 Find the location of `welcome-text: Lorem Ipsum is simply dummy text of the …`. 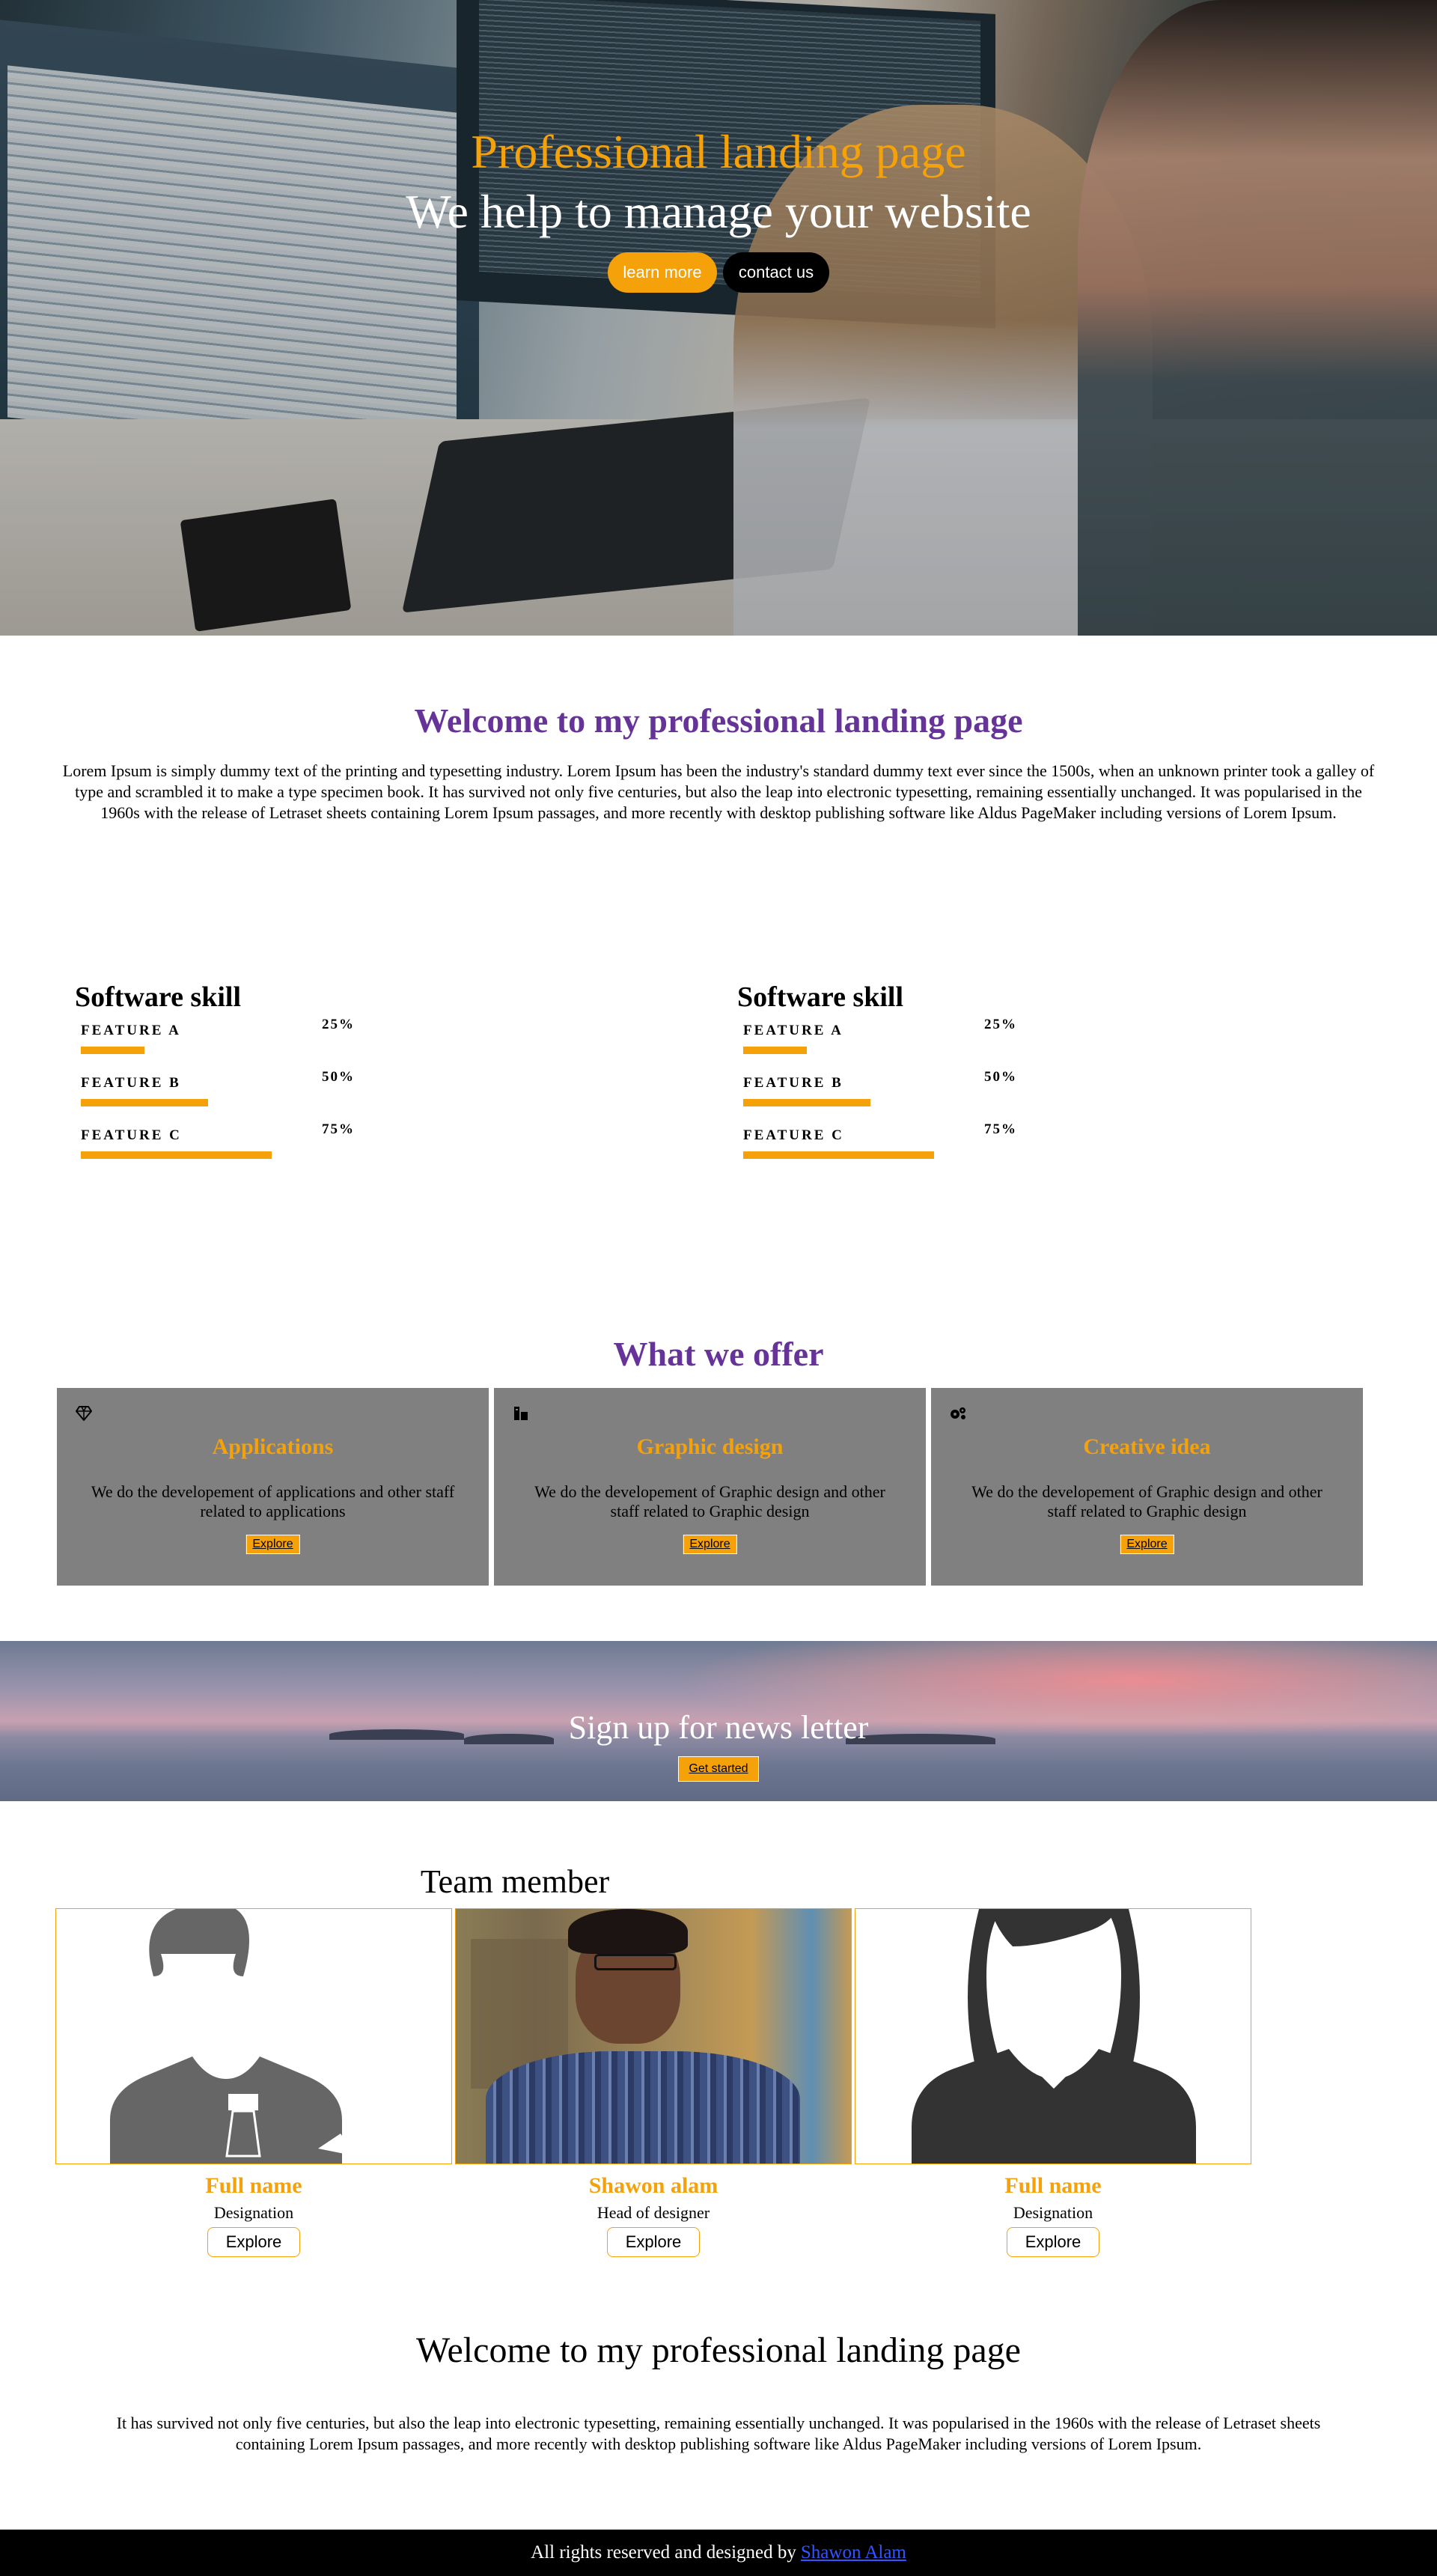

welcome-text: Lorem Ipsum is simply dummy text of the … is located at coordinates (718, 791).